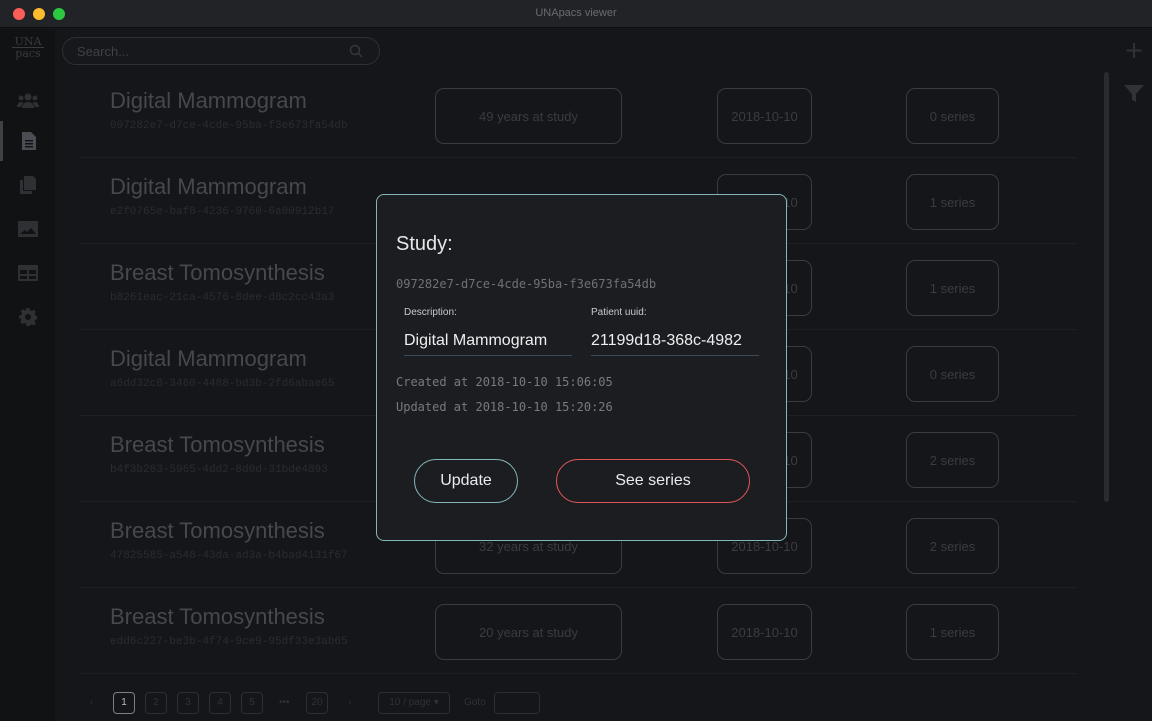 This screenshot has width=1152, height=721. I want to click on image-icon, so click(27, 229).